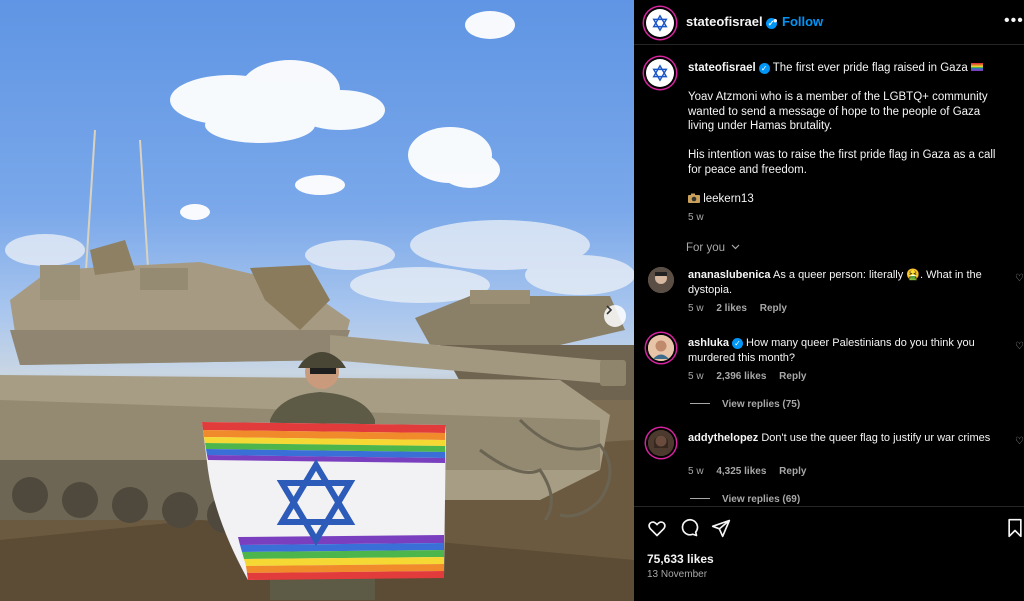  I want to click on comment-sort-label: For you, so click(705, 248).